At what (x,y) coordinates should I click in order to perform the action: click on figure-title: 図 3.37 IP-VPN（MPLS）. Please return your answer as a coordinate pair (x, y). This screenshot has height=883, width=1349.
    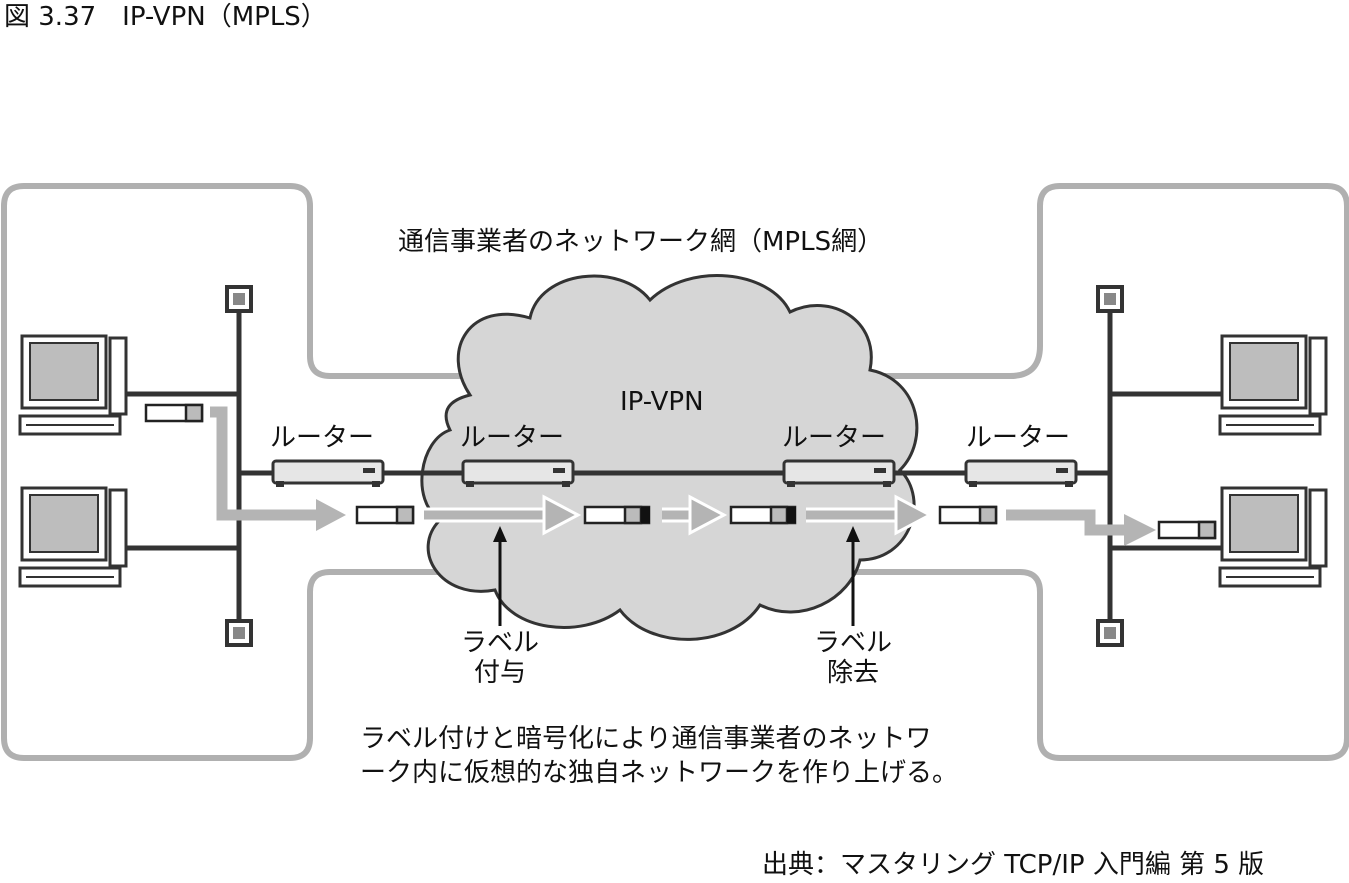
    Looking at the image, I should click on (165, 17).